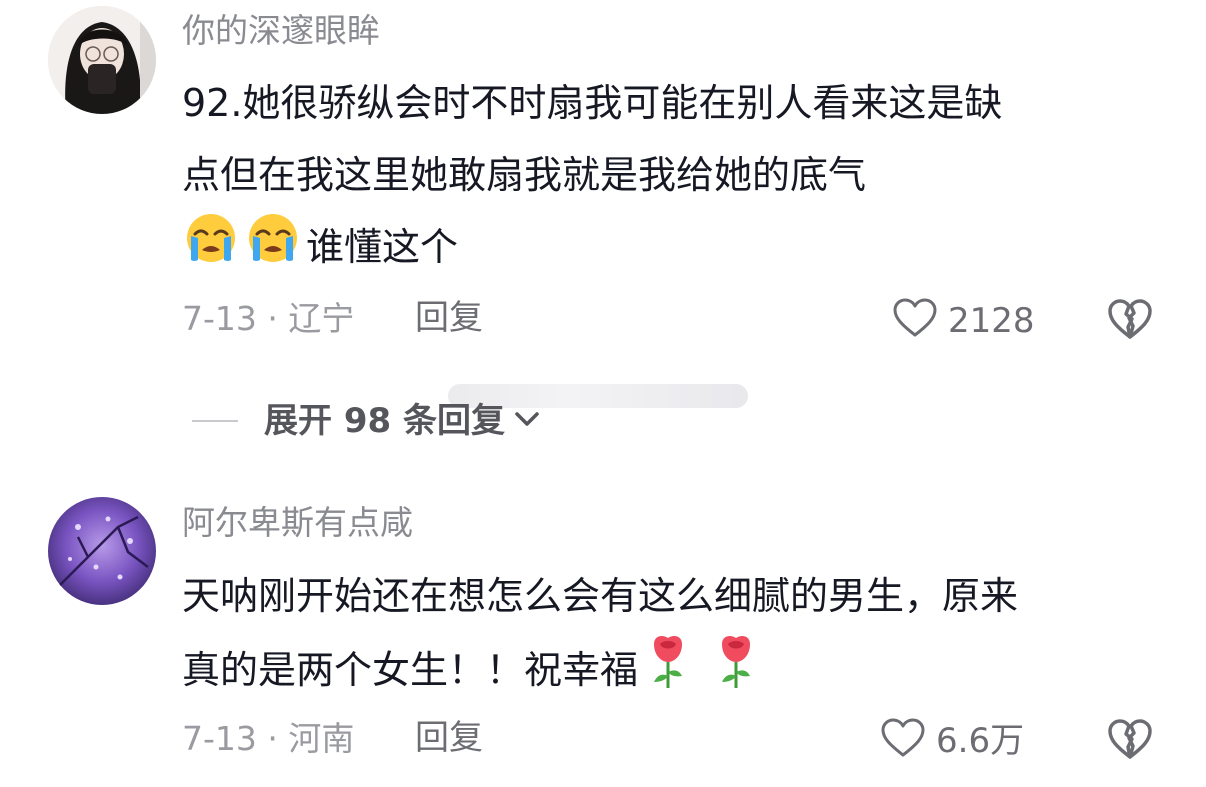 Image resolution: width=1206 pixels, height=787 pixels. I want to click on comment-text-line: 真的是两个女生！！祝幸福, so click(672, 672).